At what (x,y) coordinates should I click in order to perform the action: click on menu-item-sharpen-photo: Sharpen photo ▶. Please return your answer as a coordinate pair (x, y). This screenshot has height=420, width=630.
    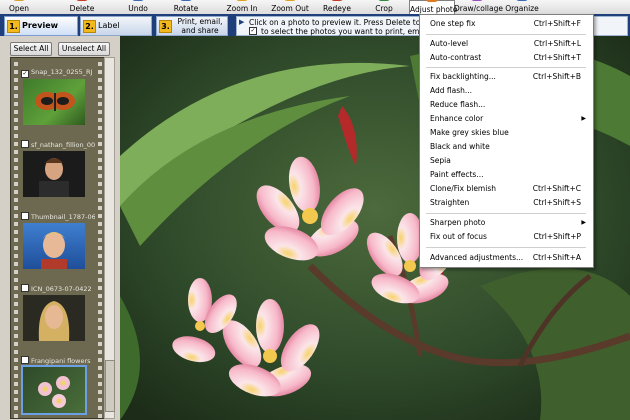
    Looking at the image, I should click on (506, 223).